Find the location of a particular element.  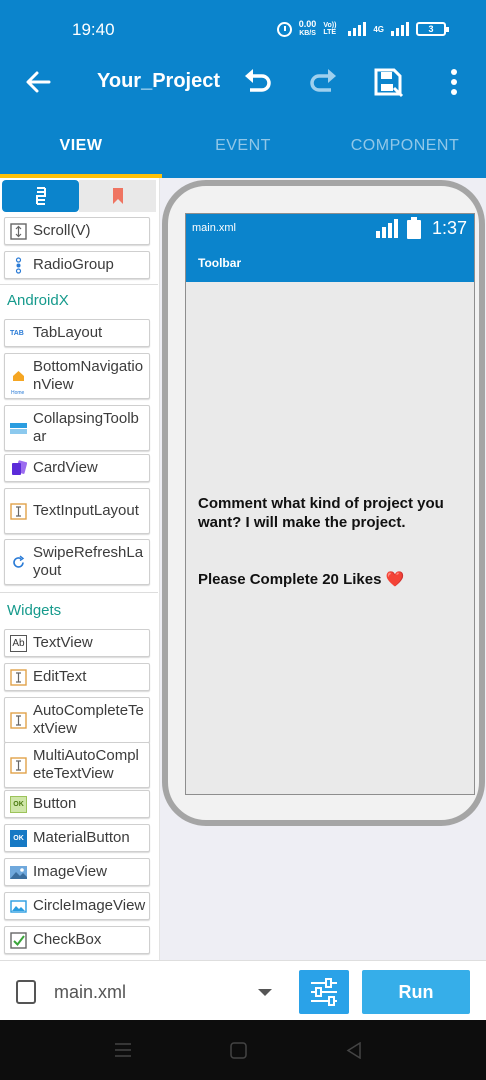

palette-item-image-view: ImageView is located at coordinates (77, 872).